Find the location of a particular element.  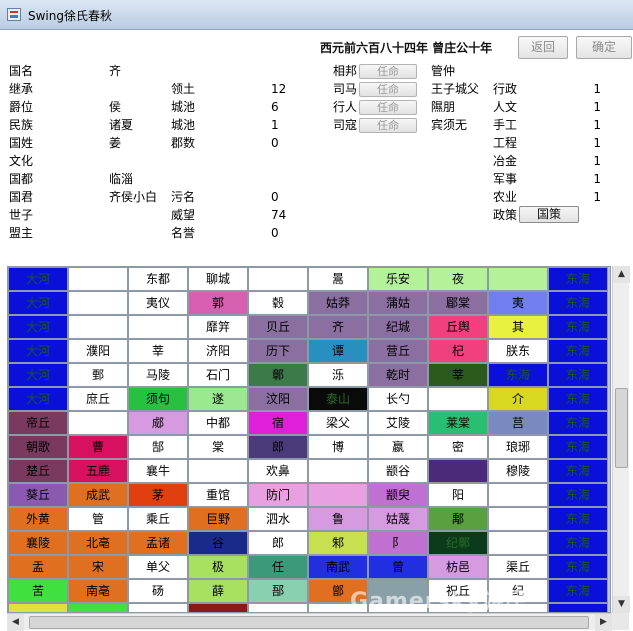

map-cell: 穆陵 is located at coordinates (518, 471).